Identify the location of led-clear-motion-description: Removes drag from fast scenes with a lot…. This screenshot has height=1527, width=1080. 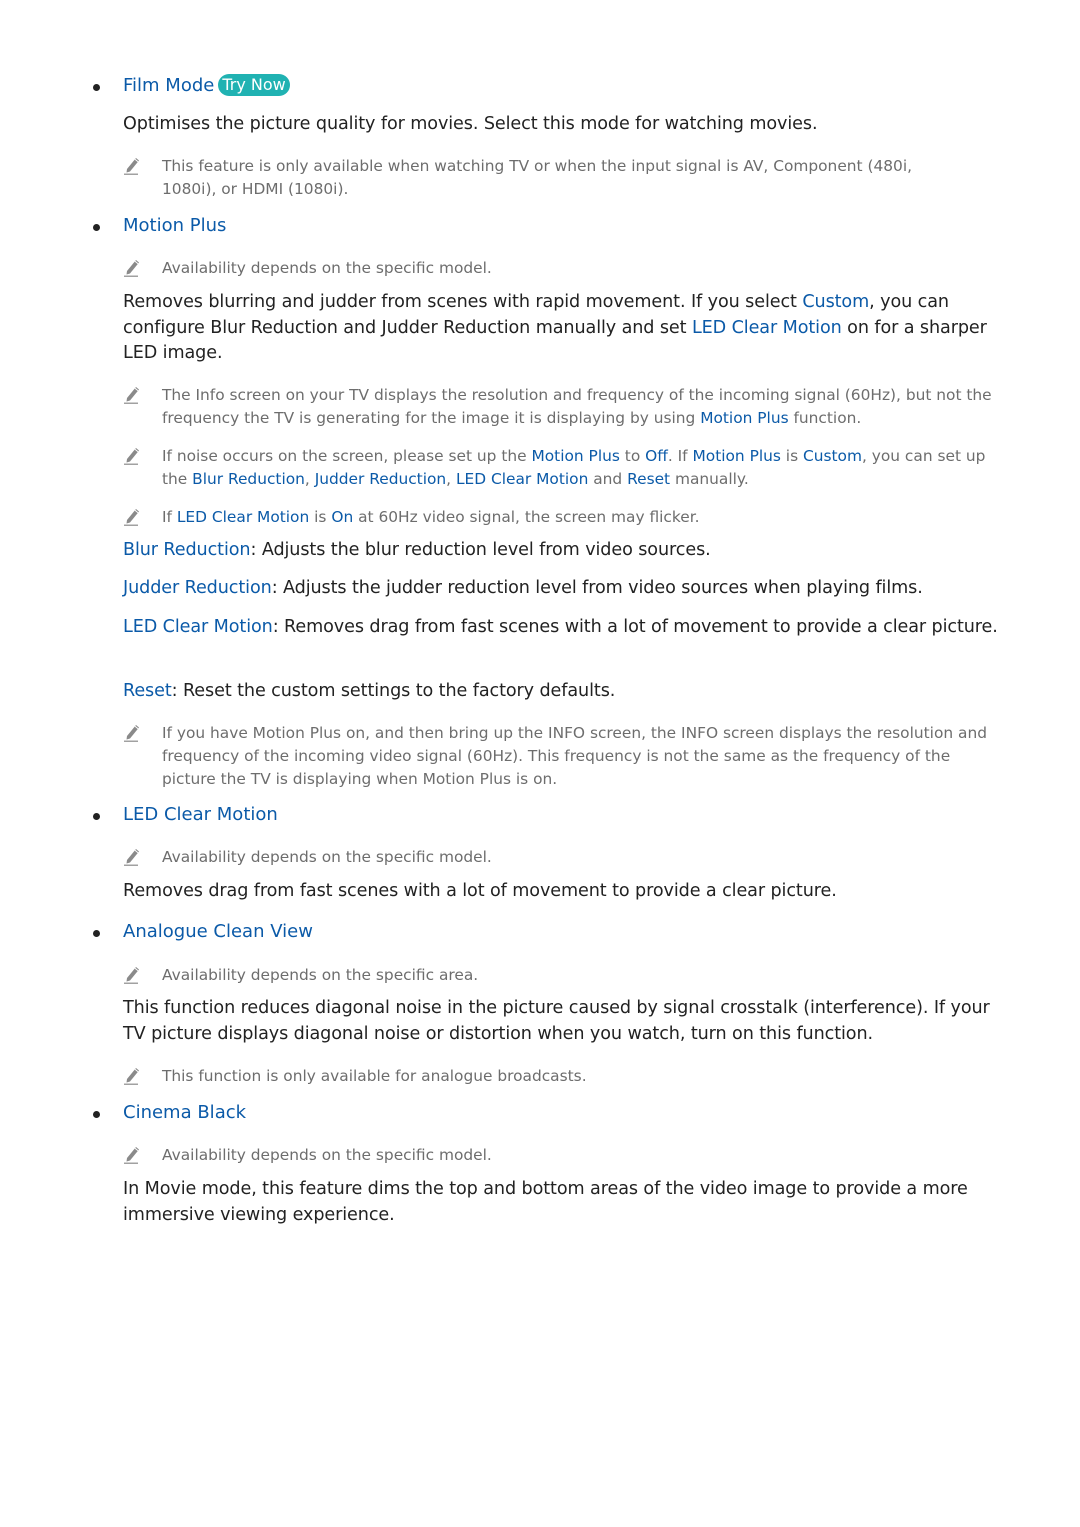
(480, 891).